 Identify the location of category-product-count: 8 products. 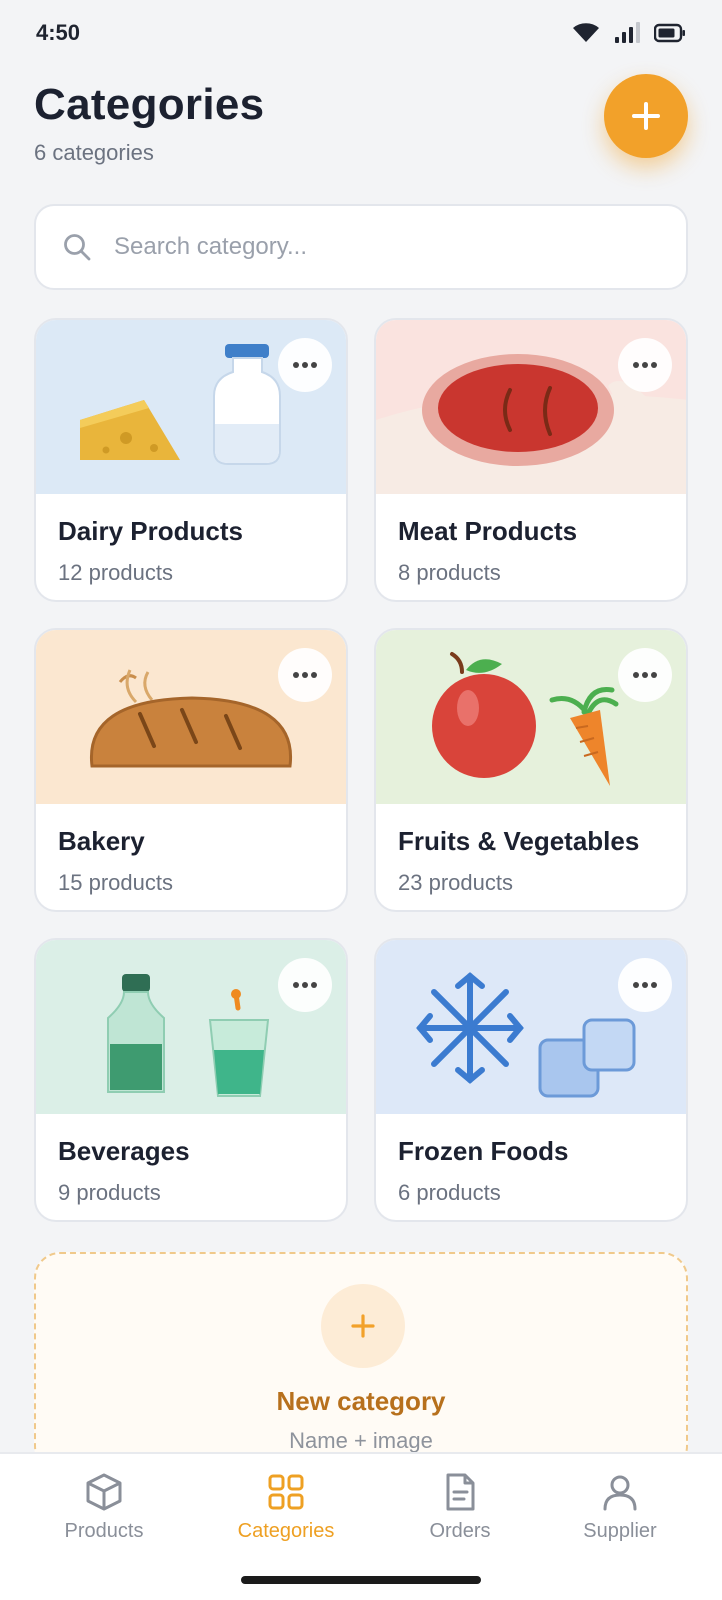
(449, 572).